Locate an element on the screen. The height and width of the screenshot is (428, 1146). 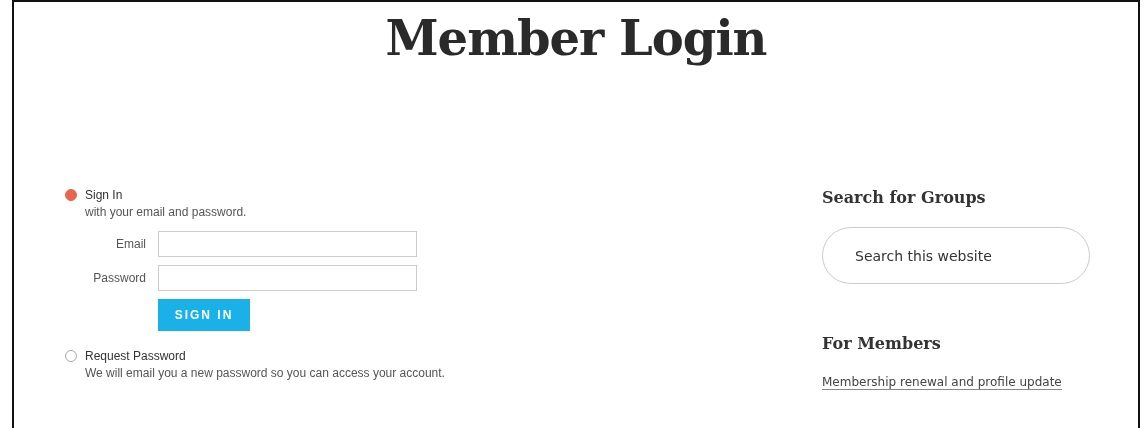
page-title: Member Login is located at coordinates (576, 38).